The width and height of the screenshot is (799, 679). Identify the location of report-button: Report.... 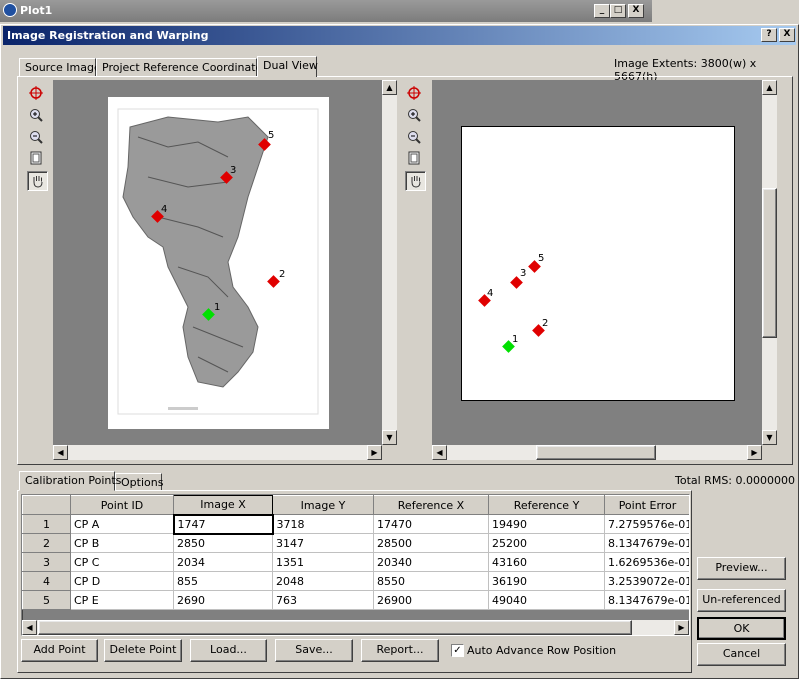
(400, 650).